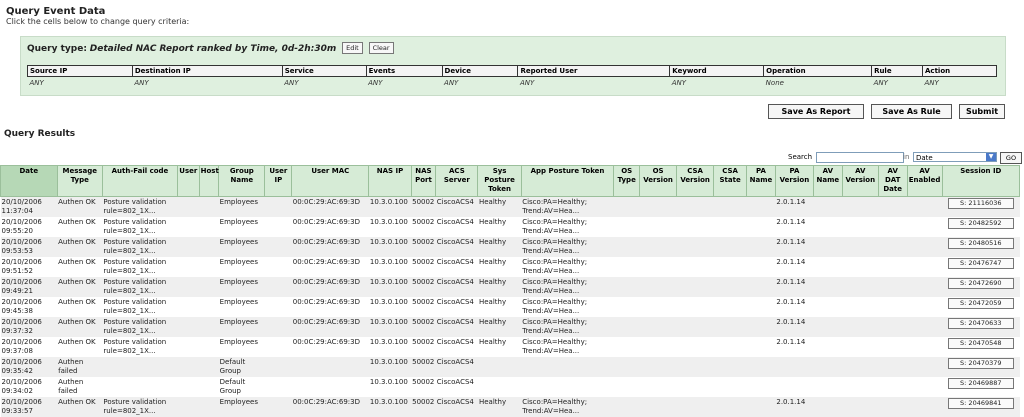 This screenshot has height=417, width=1024. Describe the element at coordinates (980, 263) in the screenshot. I see `session-id-button: S: 20476747` at that location.